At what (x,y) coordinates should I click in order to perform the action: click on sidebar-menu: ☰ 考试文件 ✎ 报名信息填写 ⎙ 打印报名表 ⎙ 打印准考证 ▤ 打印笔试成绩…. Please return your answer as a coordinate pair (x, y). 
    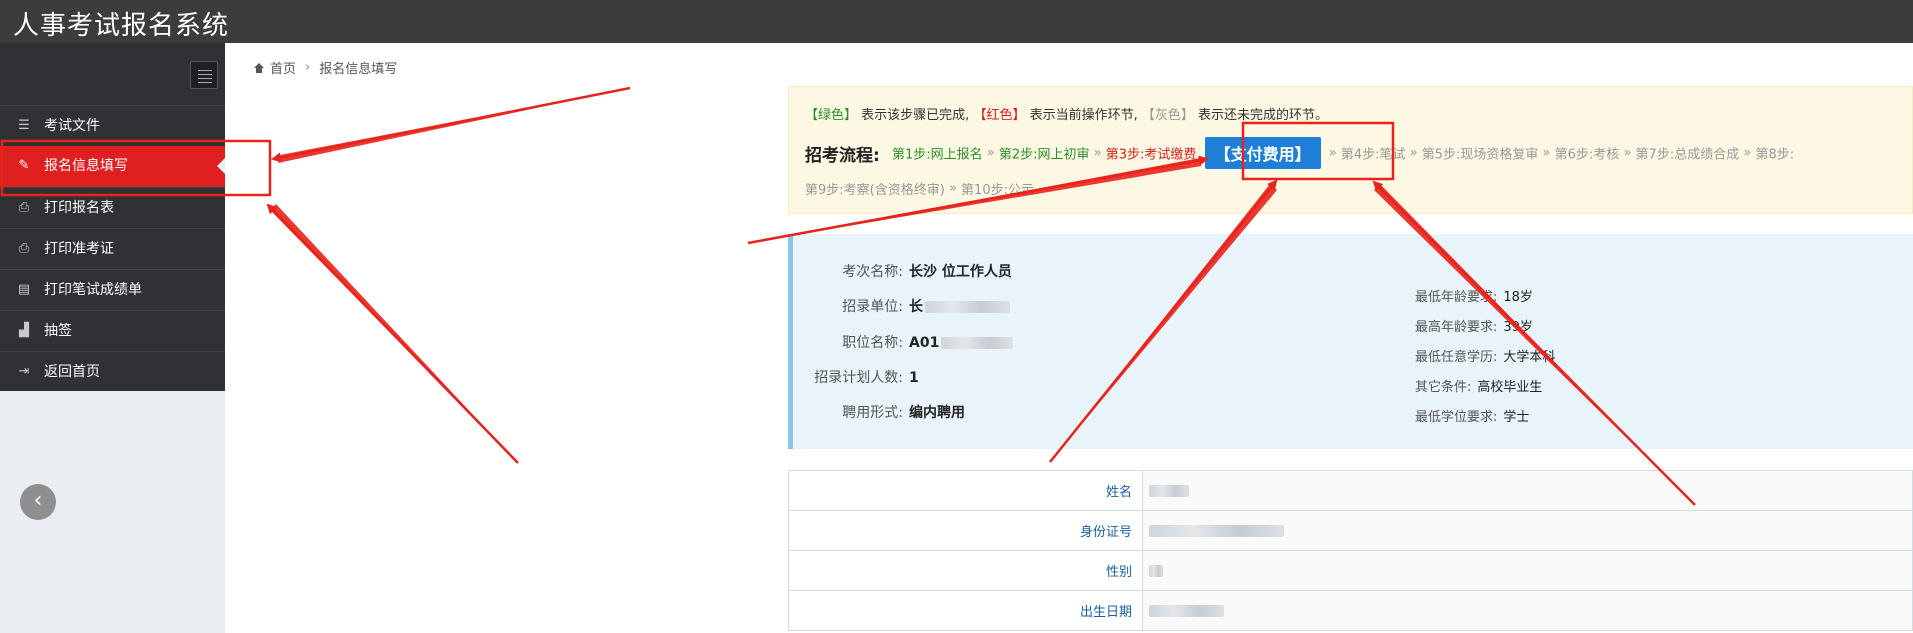
    Looking at the image, I should click on (112, 217).